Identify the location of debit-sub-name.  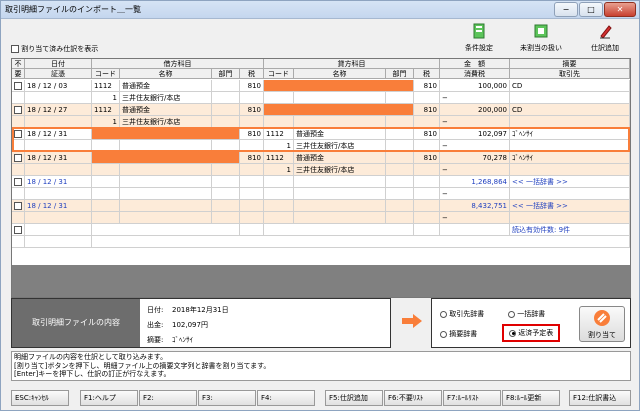
(166, 170).